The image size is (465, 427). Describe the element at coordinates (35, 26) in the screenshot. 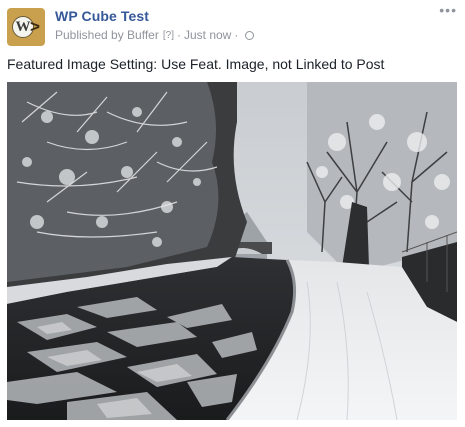

I see `chevron-icon: >` at that location.